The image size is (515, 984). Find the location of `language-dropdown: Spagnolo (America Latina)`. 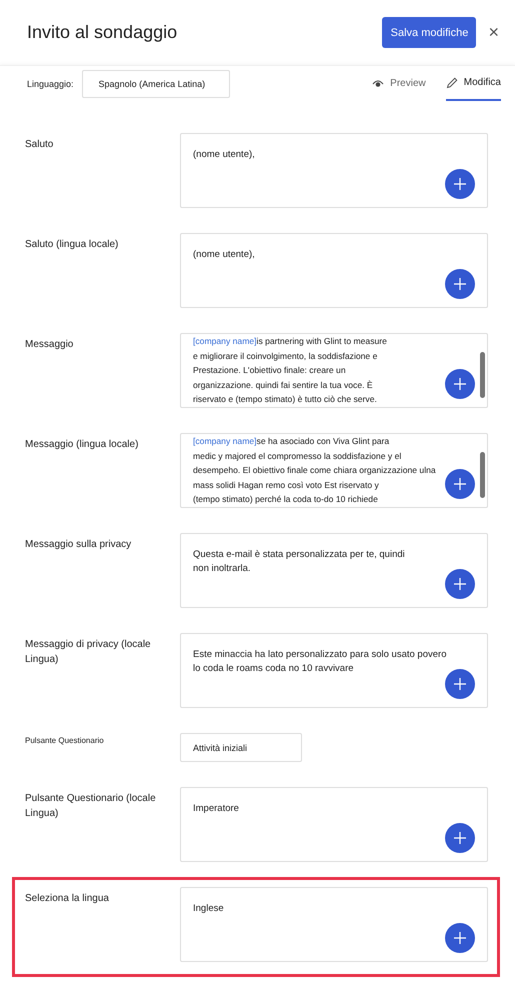

language-dropdown: Spagnolo (America Latina) is located at coordinates (156, 84).